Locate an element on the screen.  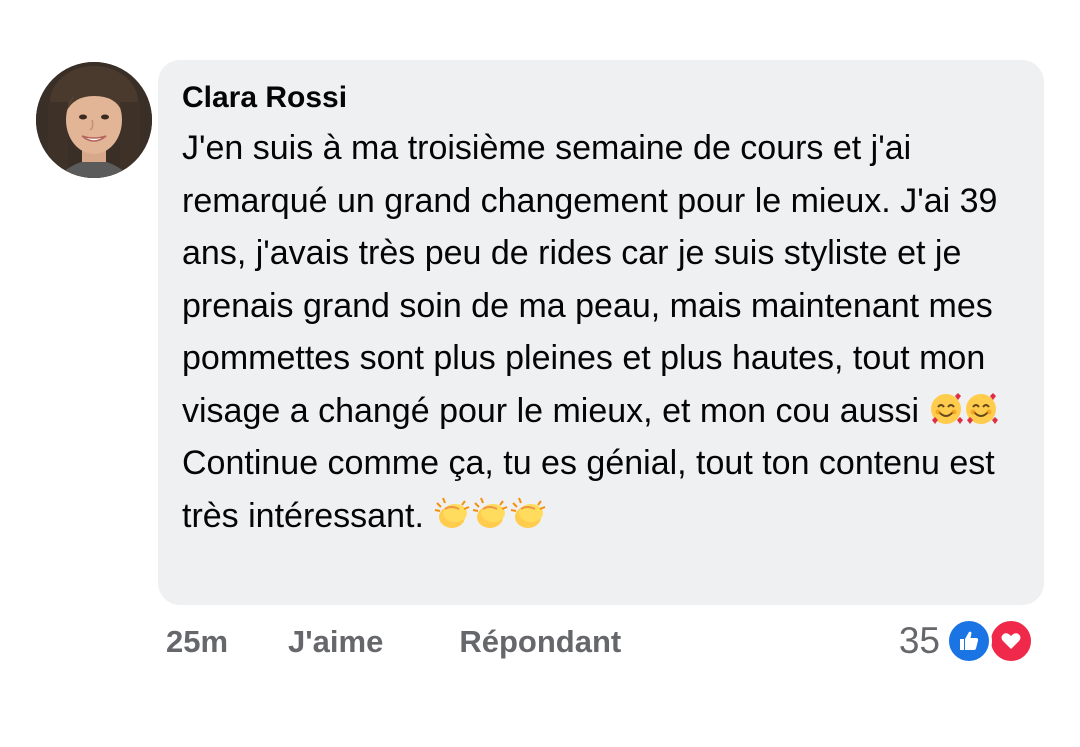
like-reaction-icon is located at coordinates (969, 641).